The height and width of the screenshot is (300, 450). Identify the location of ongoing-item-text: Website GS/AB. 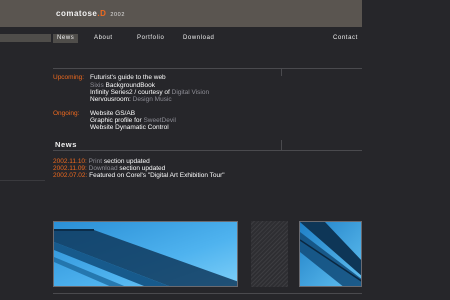
(113, 113).